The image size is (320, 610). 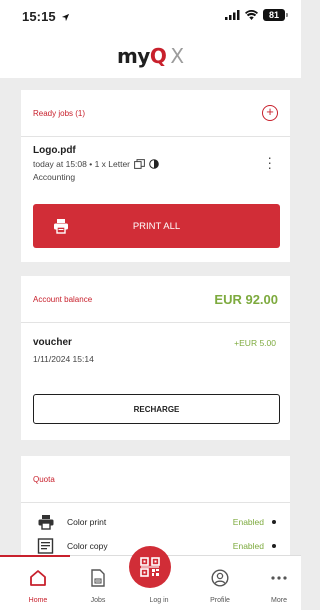 I want to click on status-indicators: 81, so click(x=256, y=15).